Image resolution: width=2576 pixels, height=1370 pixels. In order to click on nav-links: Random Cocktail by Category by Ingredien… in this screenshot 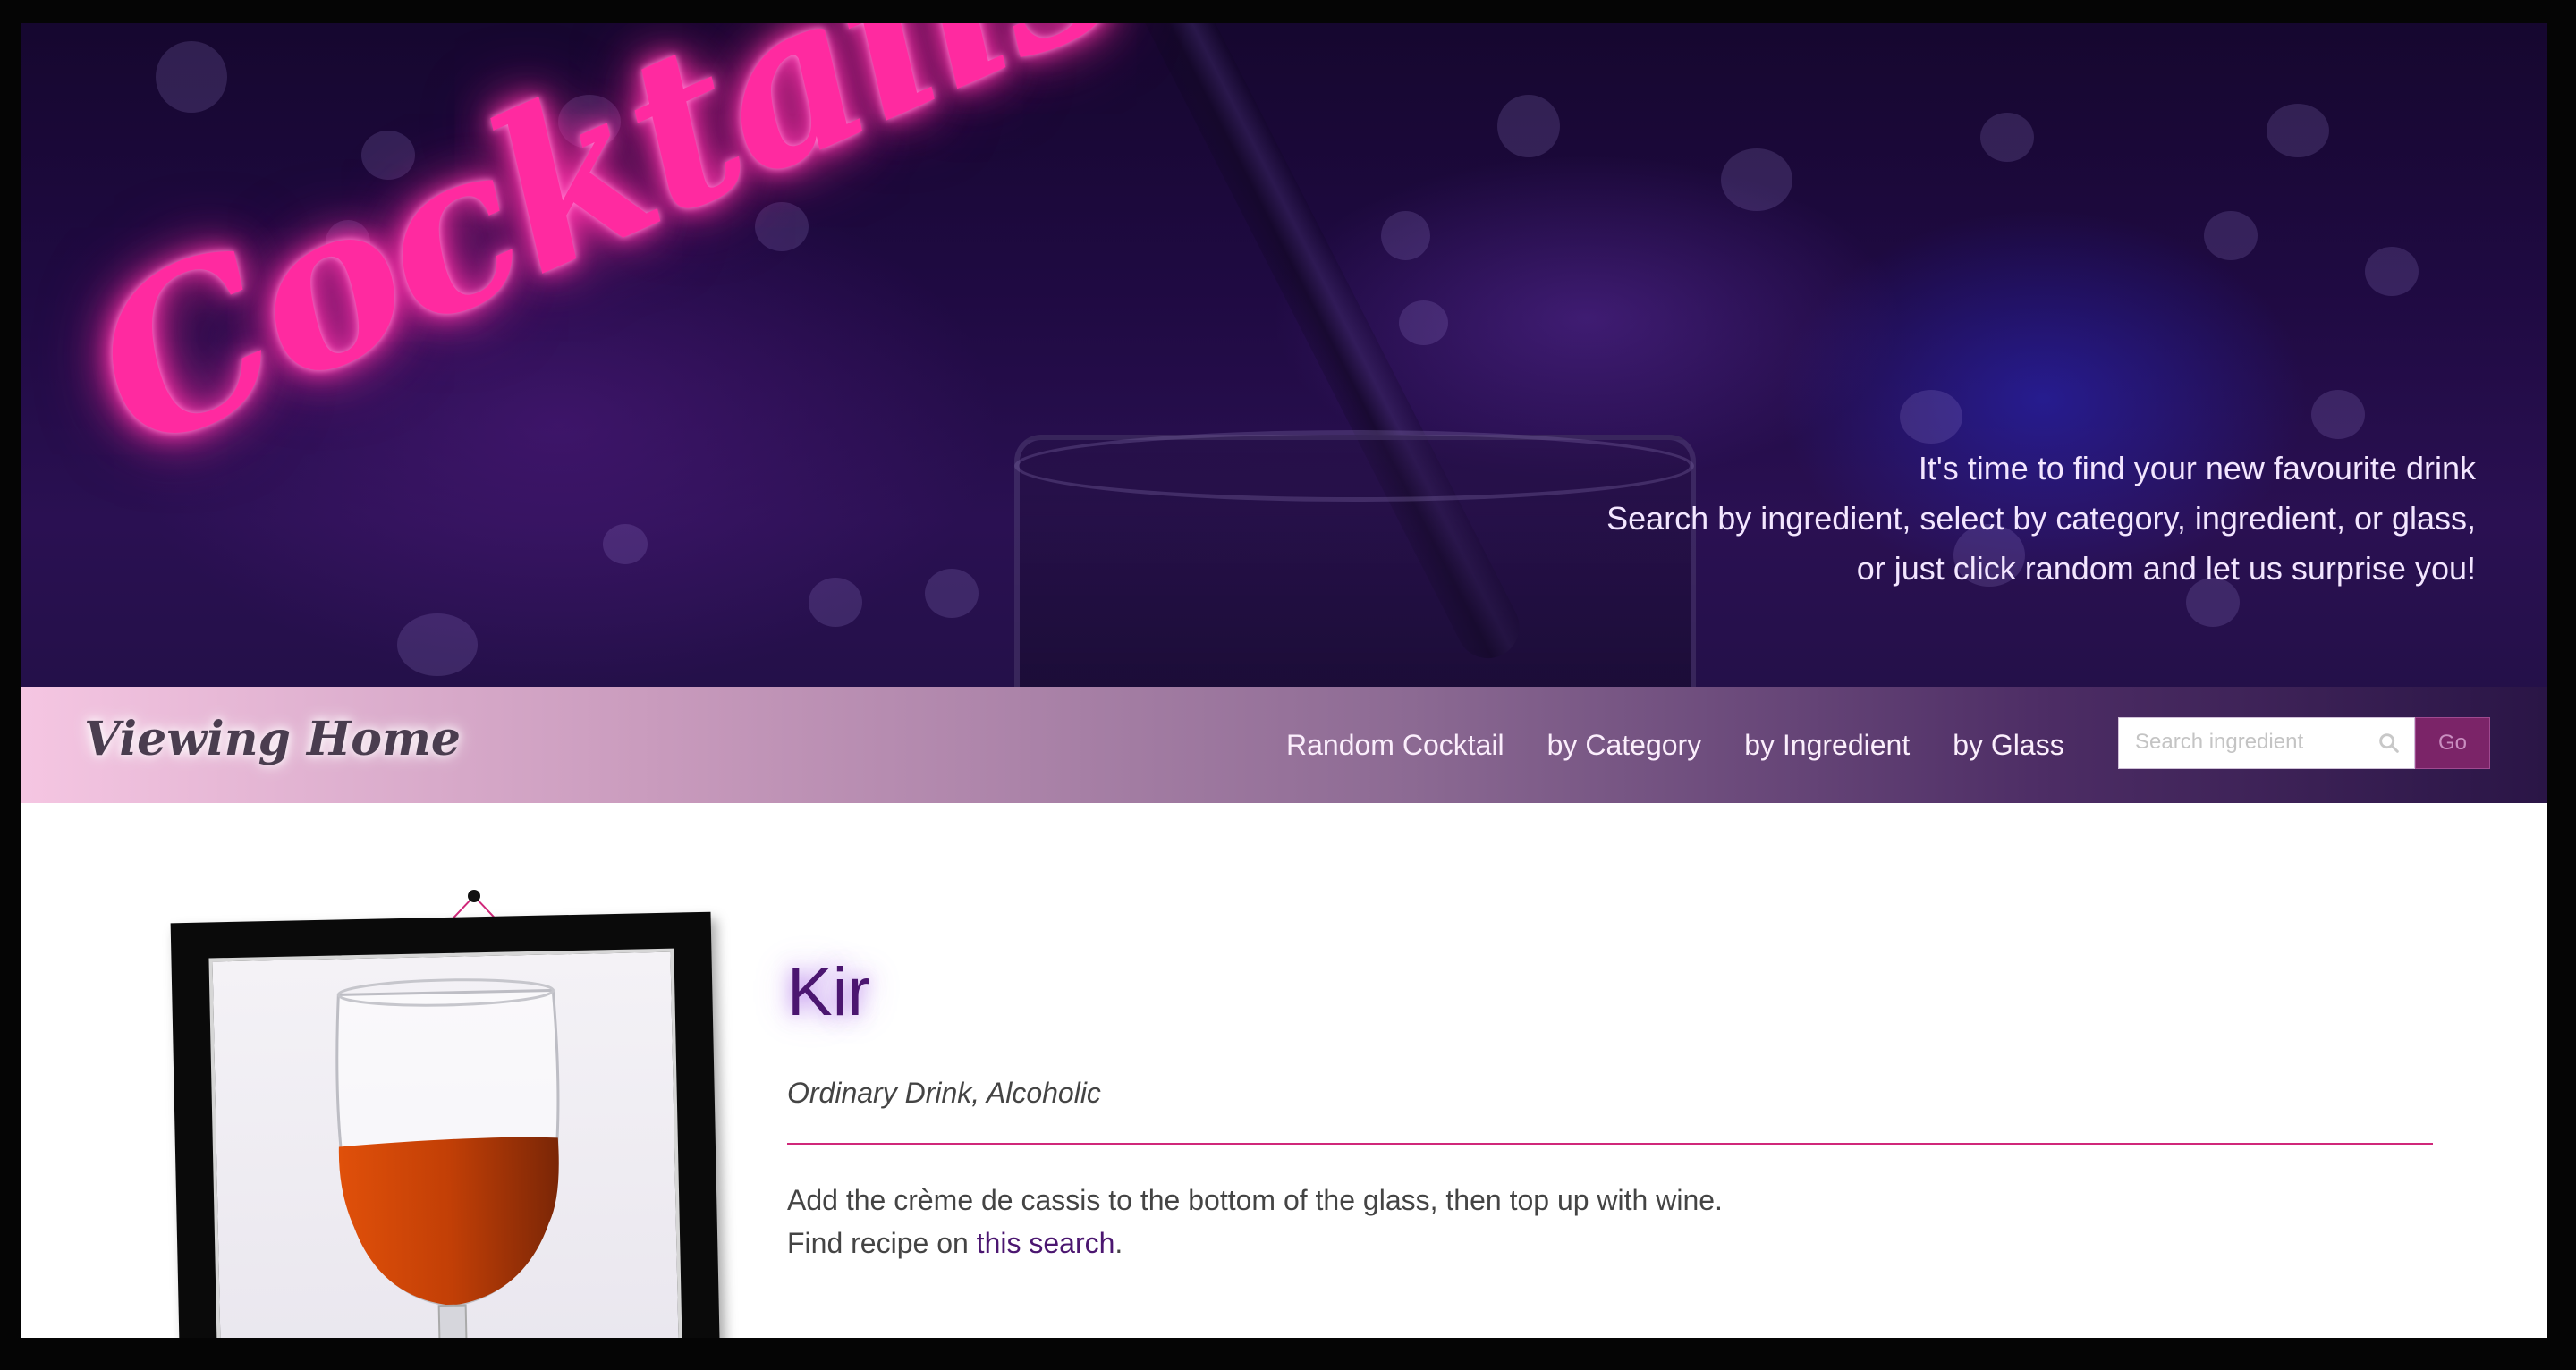, I will do `click(1696, 745)`.